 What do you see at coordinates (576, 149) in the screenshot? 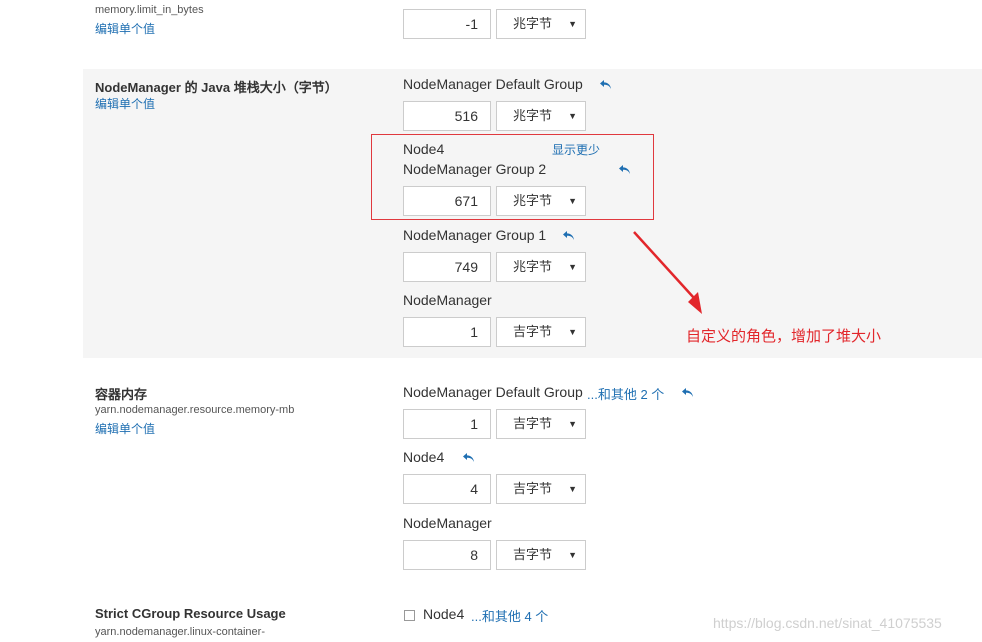
I see `show-less-link: 显示更少` at bounding box center [576, 149].